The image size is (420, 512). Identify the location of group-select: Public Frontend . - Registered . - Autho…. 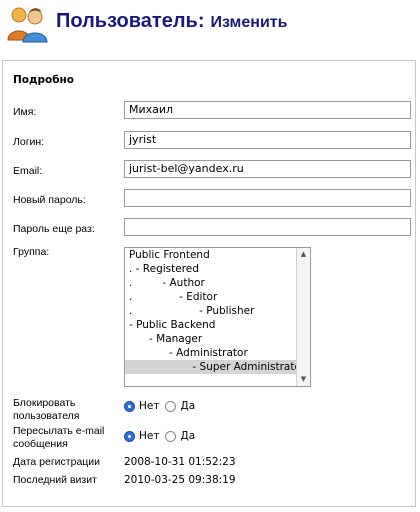
(217, 317).